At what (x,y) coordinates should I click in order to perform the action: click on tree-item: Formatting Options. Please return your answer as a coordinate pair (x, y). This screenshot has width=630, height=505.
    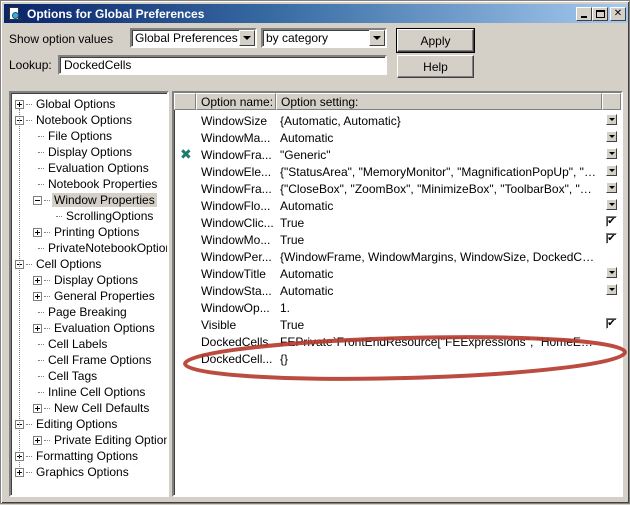
    Looking at the image, I should click on (77, 456).